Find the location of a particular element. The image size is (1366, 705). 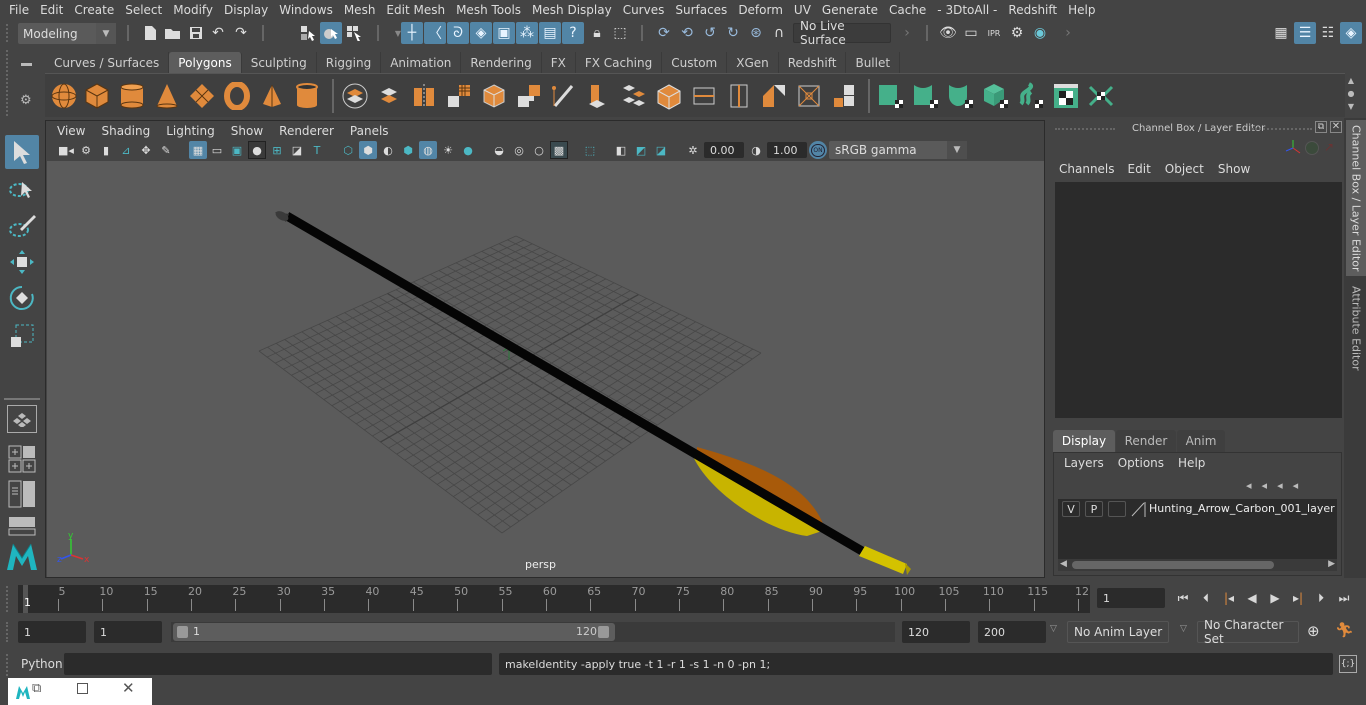

command-input is located at coordinates (278, 664).